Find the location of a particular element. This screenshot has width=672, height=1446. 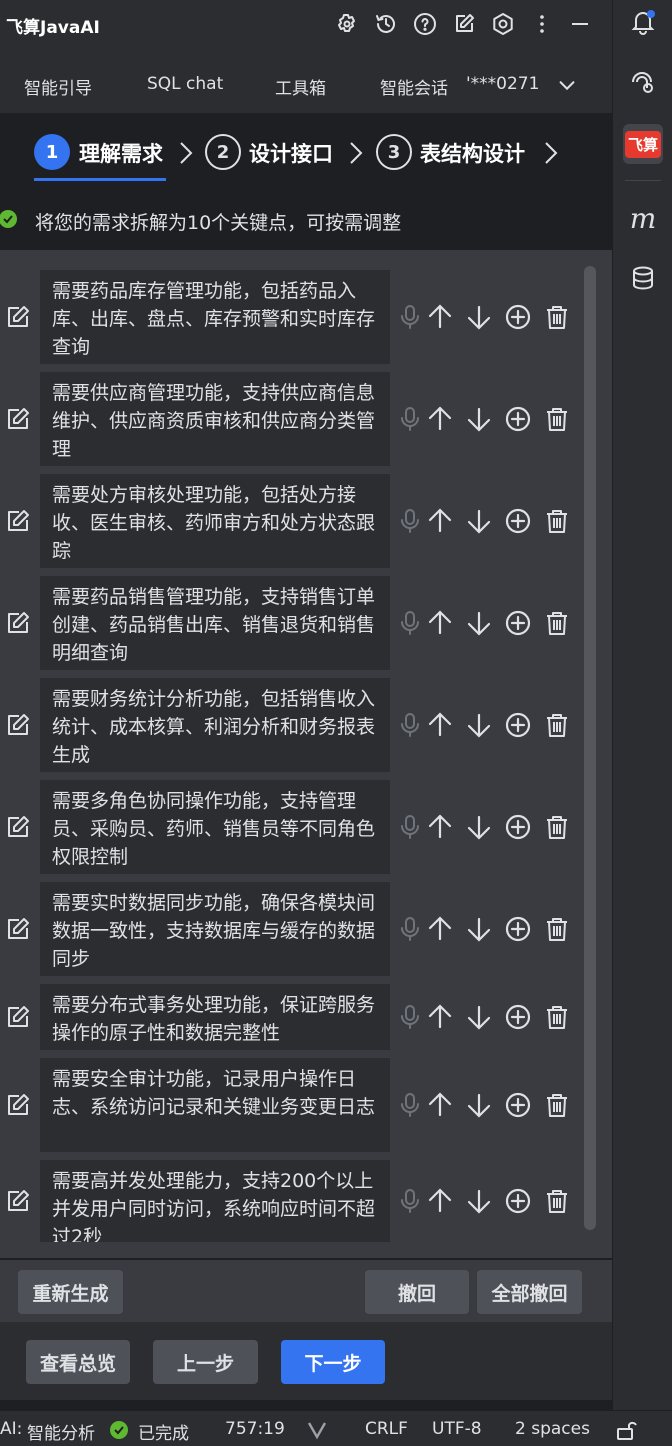

requirement-text: 需要多角色协同操作功能，支持管理员、采购员、药师、销售员等不同角色权限控制 is located at coordinates (215, 827).